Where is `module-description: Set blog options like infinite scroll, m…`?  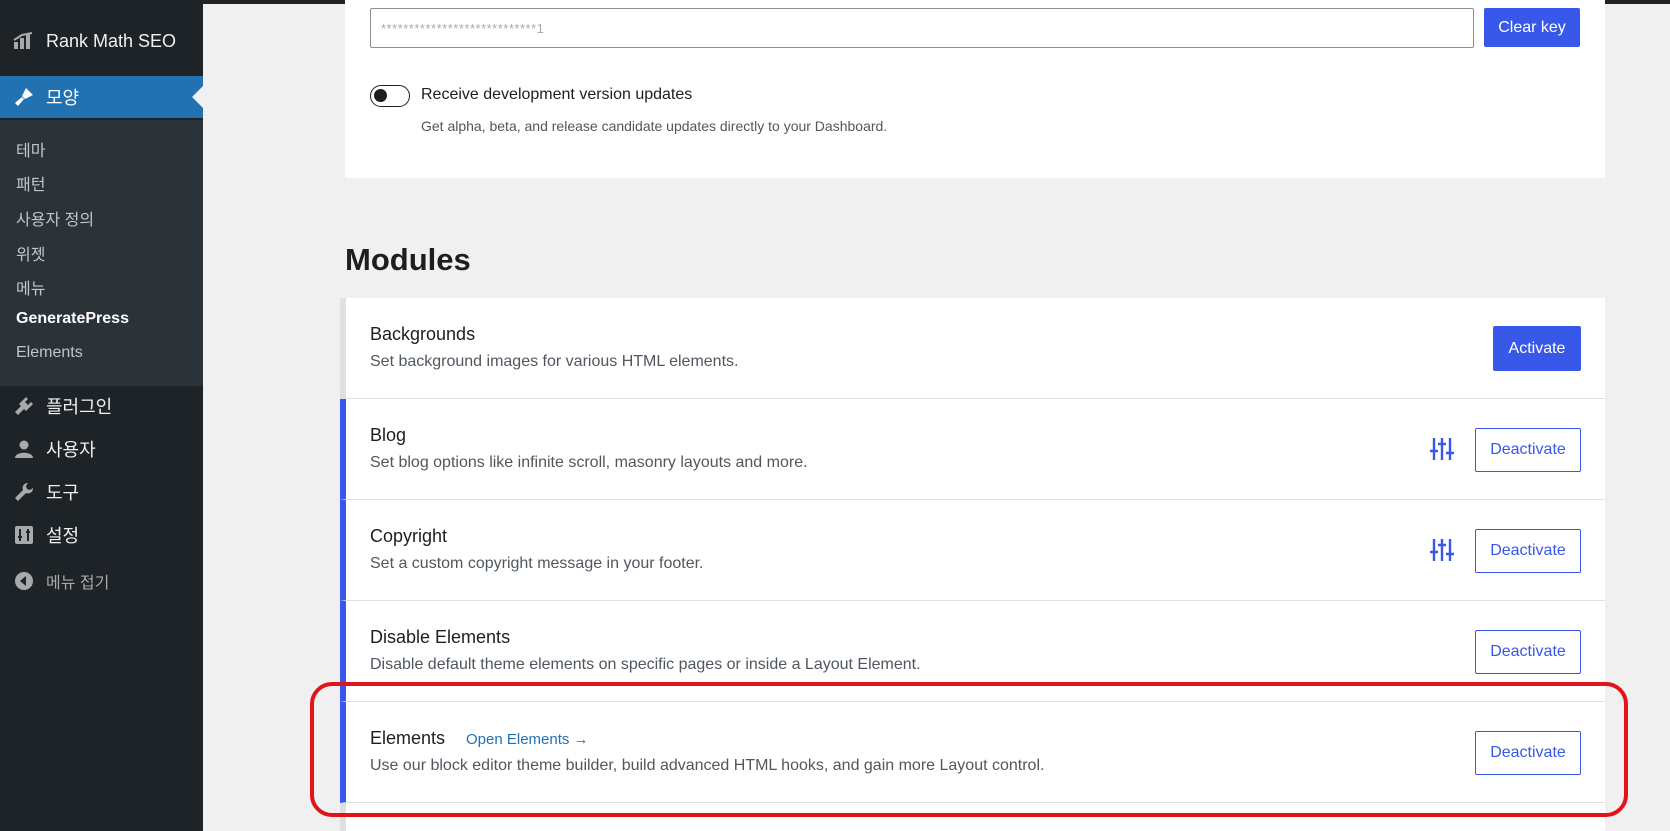 module-description: Set blog options like infinite scroll, m… is located at coordinates (589, 462).